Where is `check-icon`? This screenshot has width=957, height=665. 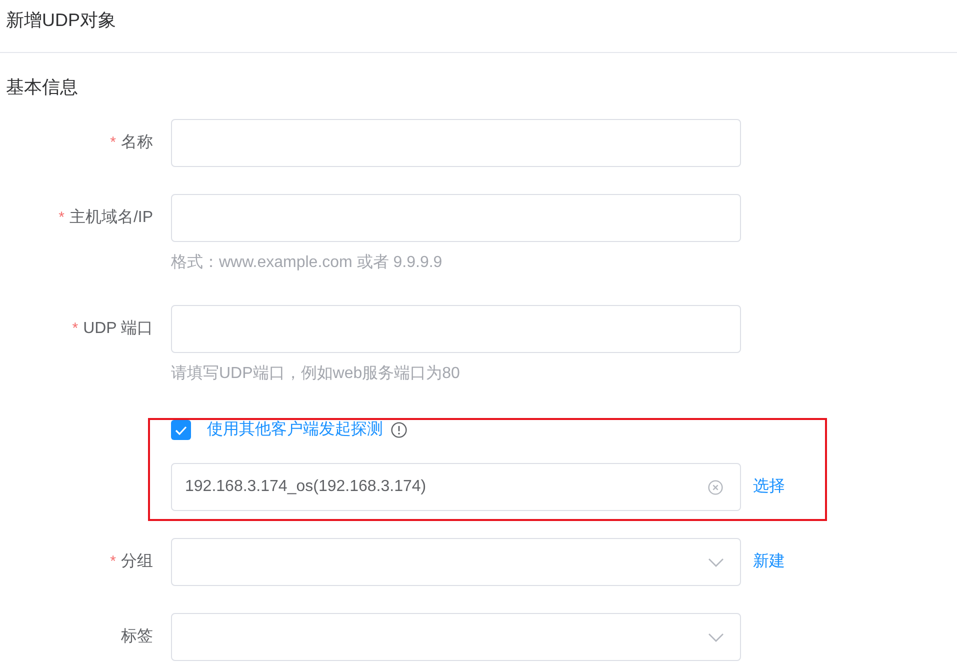
check-icon is located at coordinates (181, 430).